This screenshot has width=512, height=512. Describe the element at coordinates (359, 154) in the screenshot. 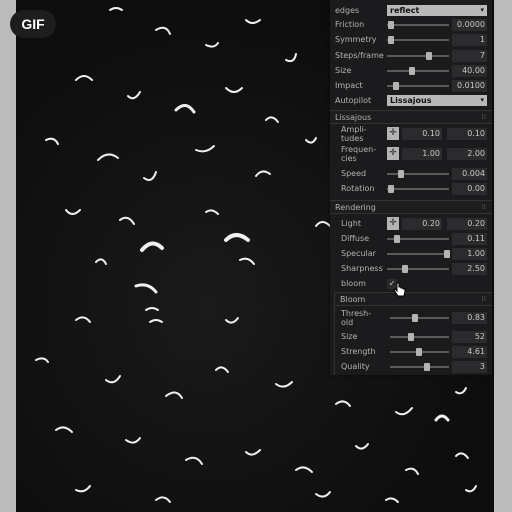

I see `frequencies-label: Frequen-cies` at that location.